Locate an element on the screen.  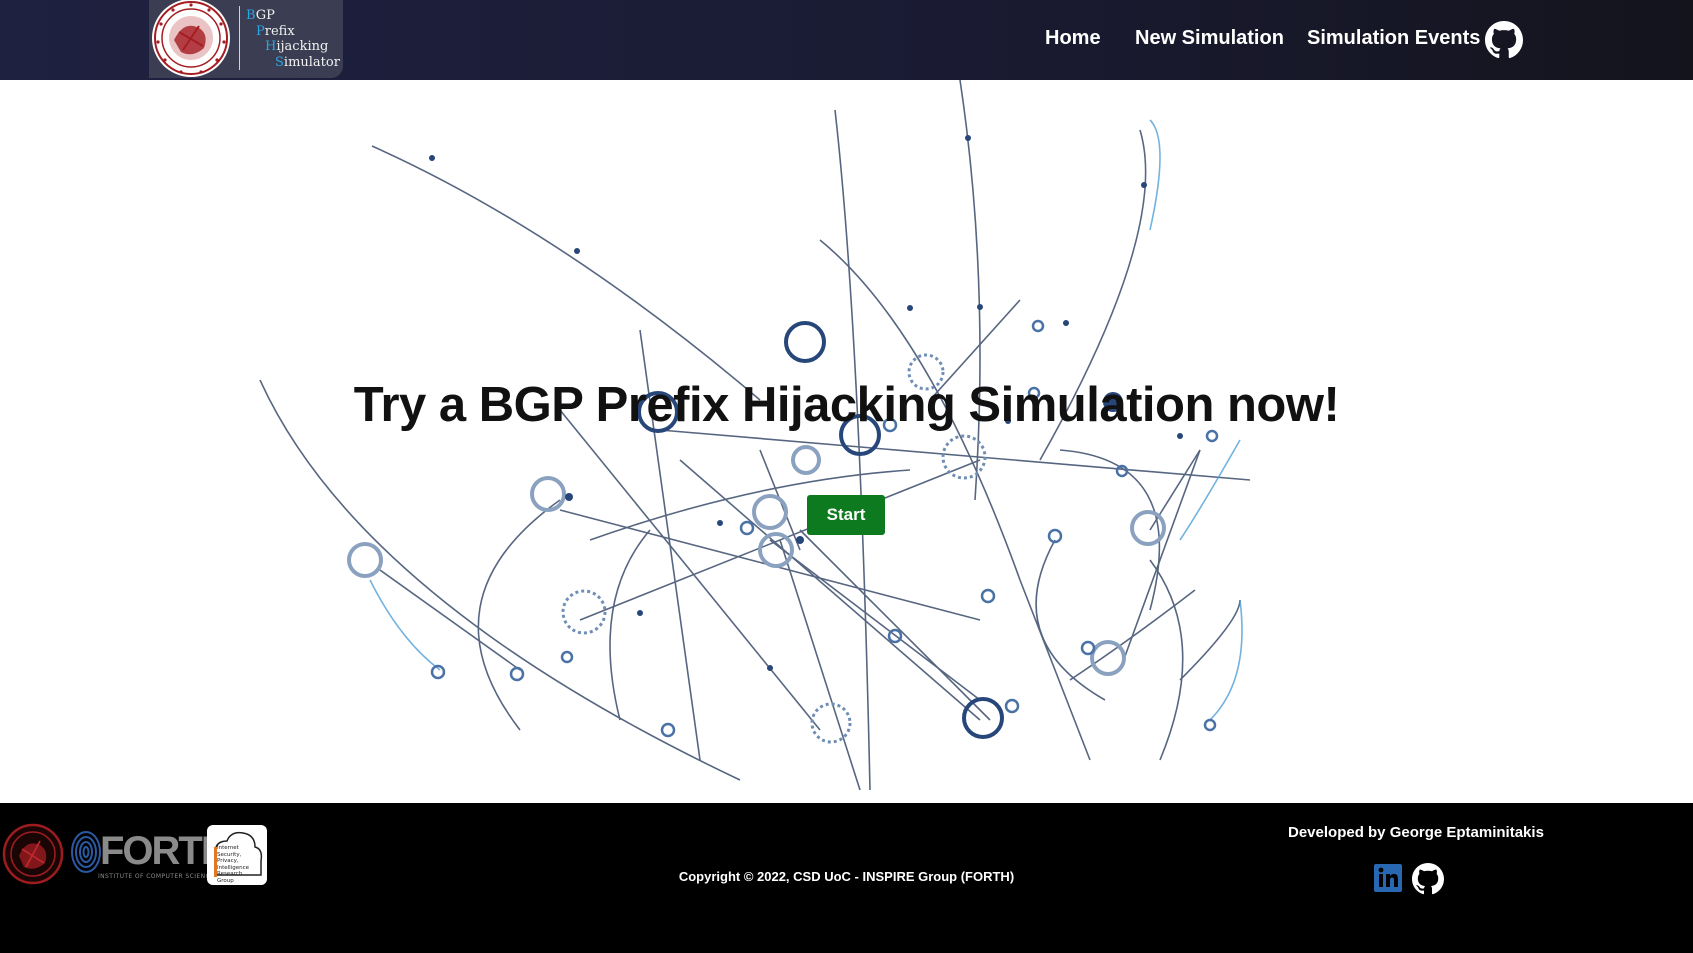
uoc-seal-icon is located at coordinates (191, 39).